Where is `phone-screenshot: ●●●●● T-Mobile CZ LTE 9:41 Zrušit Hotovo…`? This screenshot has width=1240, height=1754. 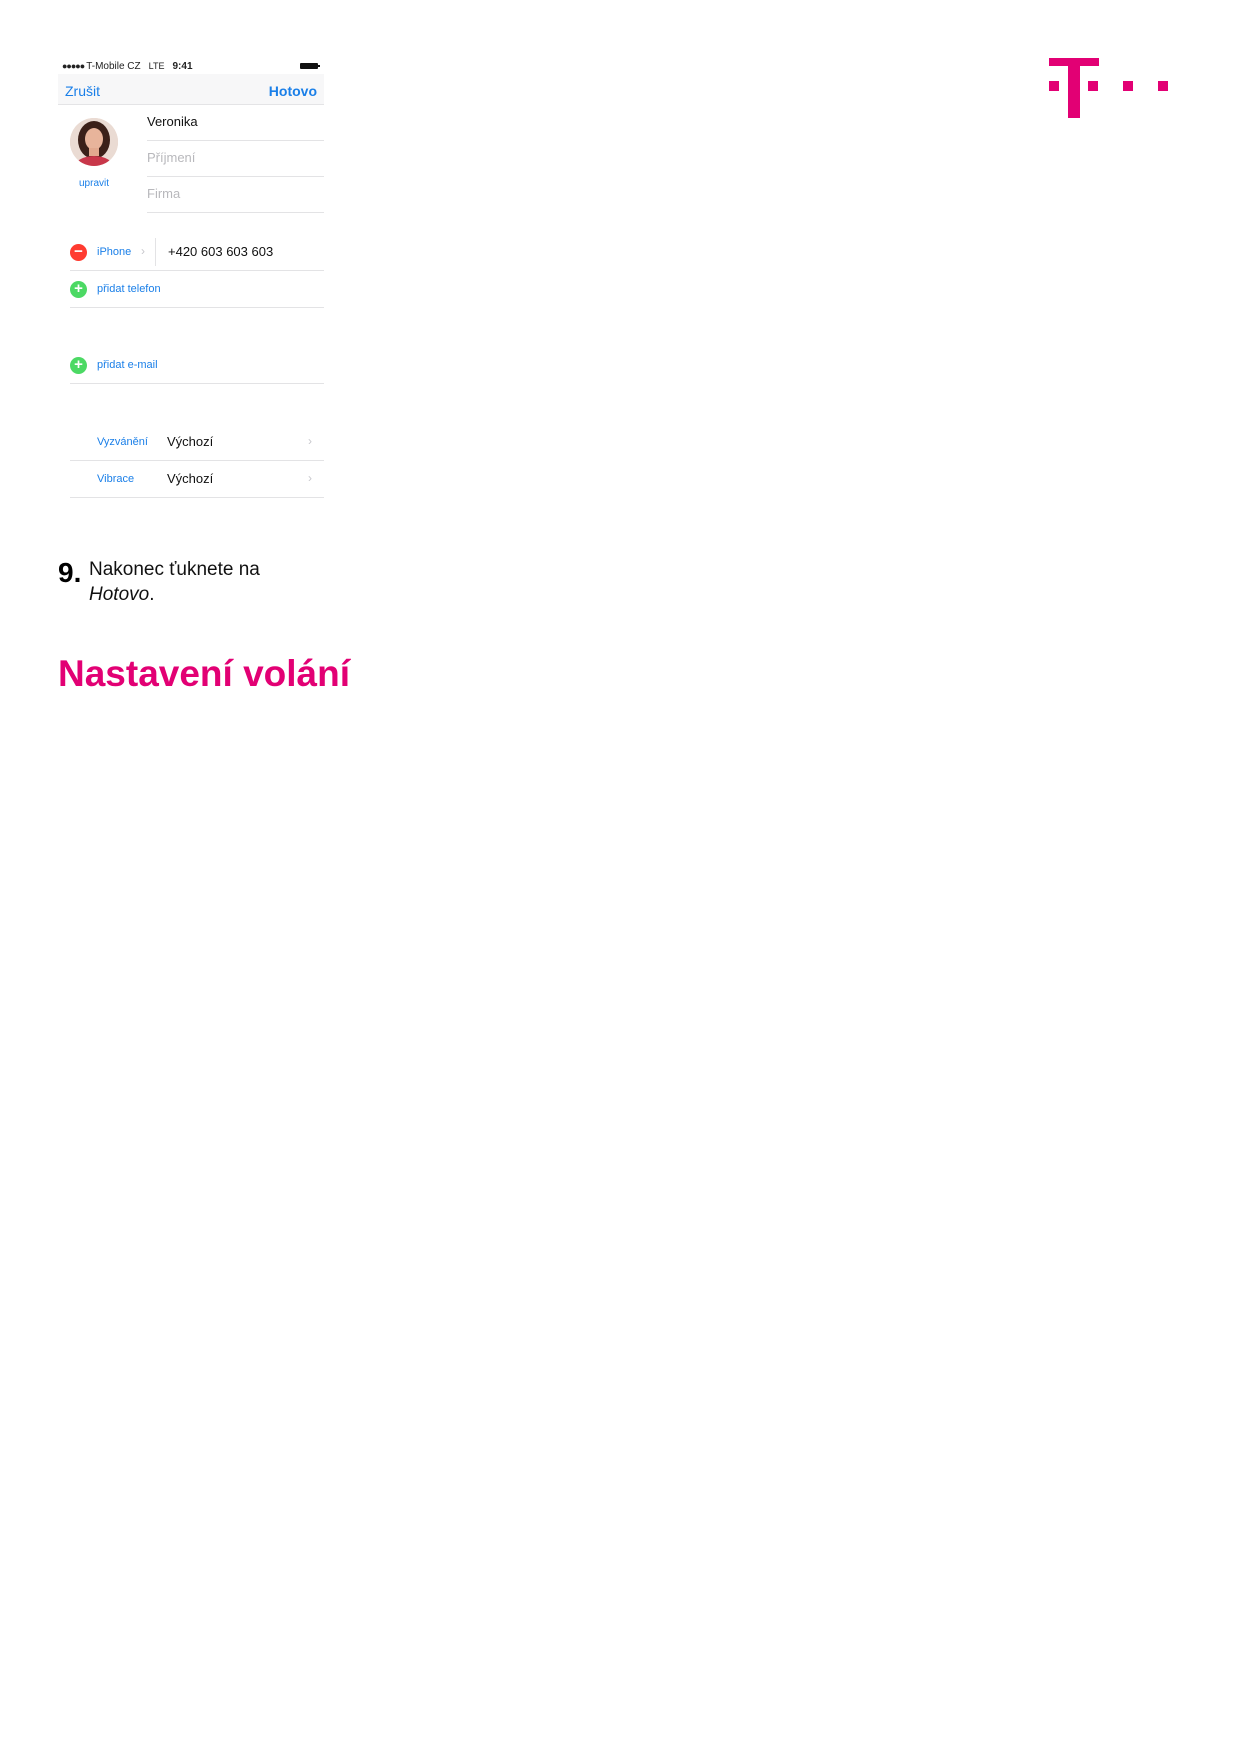 phone-screenshot: ●●●●● T-Mobile CZ LTE 9:41 Zrušit Hotovo… is located at coordinates (191, 285).